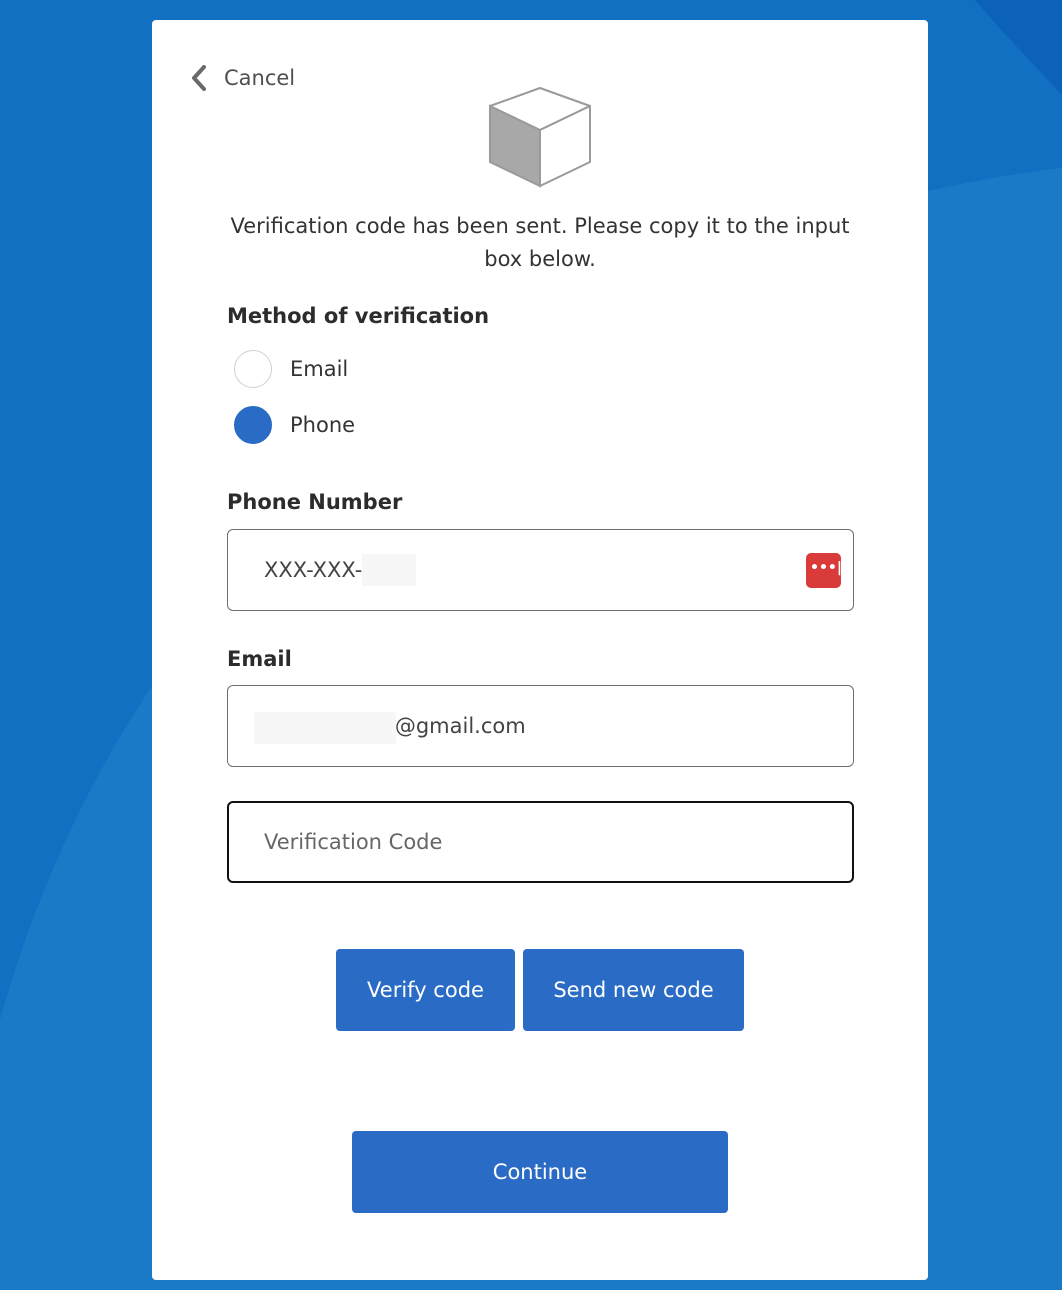 This screenshot has height=1290, width=1062. What do you see at coordinates (325, 728) in the screenshot?
I see `redacted-email-prefix` at bounding box center [325, 728].